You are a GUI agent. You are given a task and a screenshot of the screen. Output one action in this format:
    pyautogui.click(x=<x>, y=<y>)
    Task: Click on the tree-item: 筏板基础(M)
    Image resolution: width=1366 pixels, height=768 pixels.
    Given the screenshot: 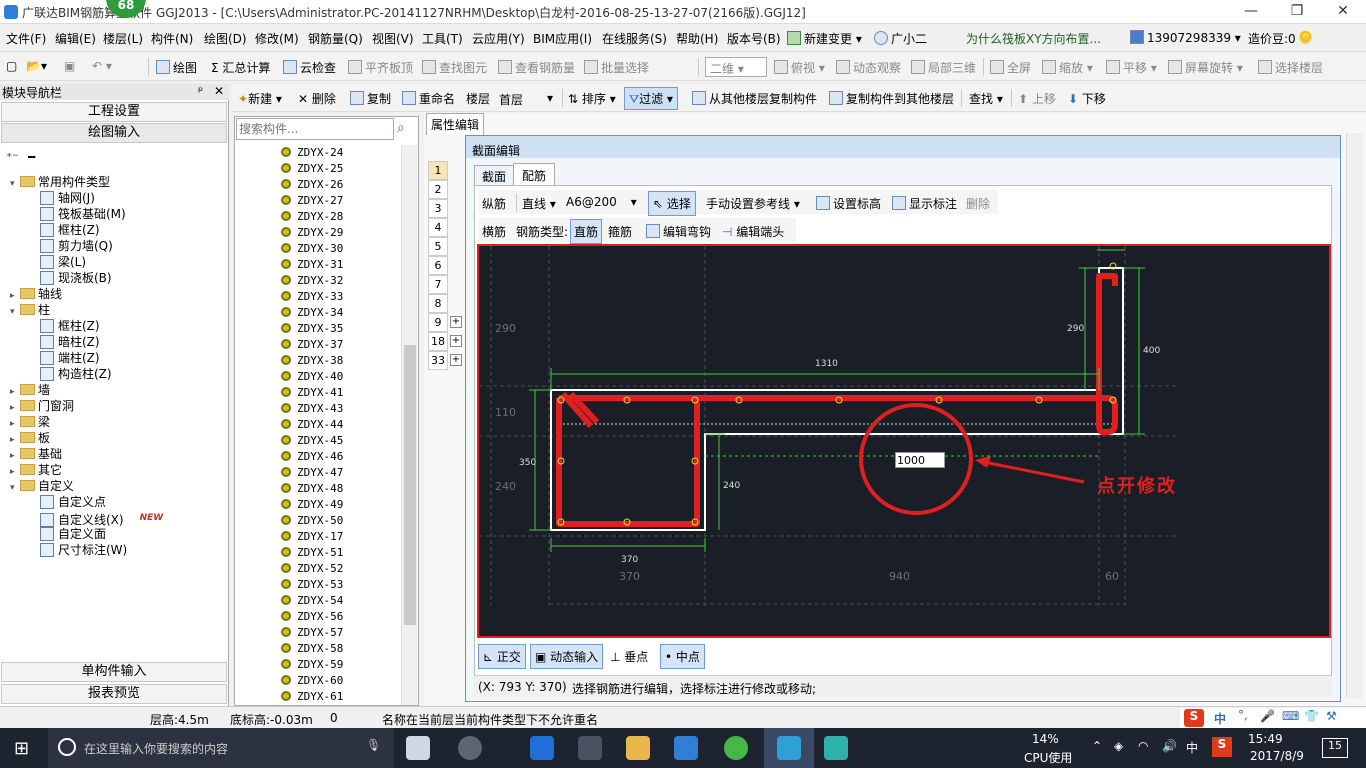 What is the action you would take?
    pyautogui.click(x=116, y=214)
    